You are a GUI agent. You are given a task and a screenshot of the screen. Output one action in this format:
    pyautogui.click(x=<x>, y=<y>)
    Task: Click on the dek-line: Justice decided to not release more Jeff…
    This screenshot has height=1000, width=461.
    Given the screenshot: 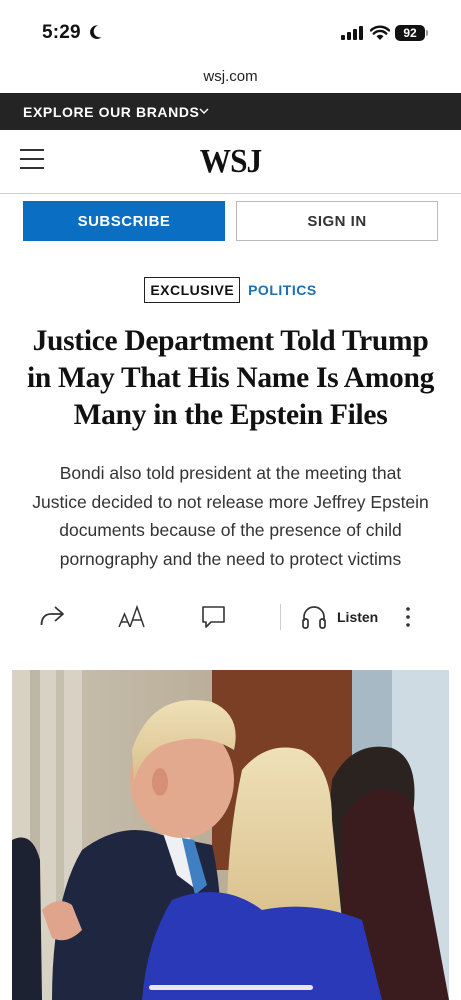 What is the action you would take?
    pyautogui.click(x=230, y=501)
    